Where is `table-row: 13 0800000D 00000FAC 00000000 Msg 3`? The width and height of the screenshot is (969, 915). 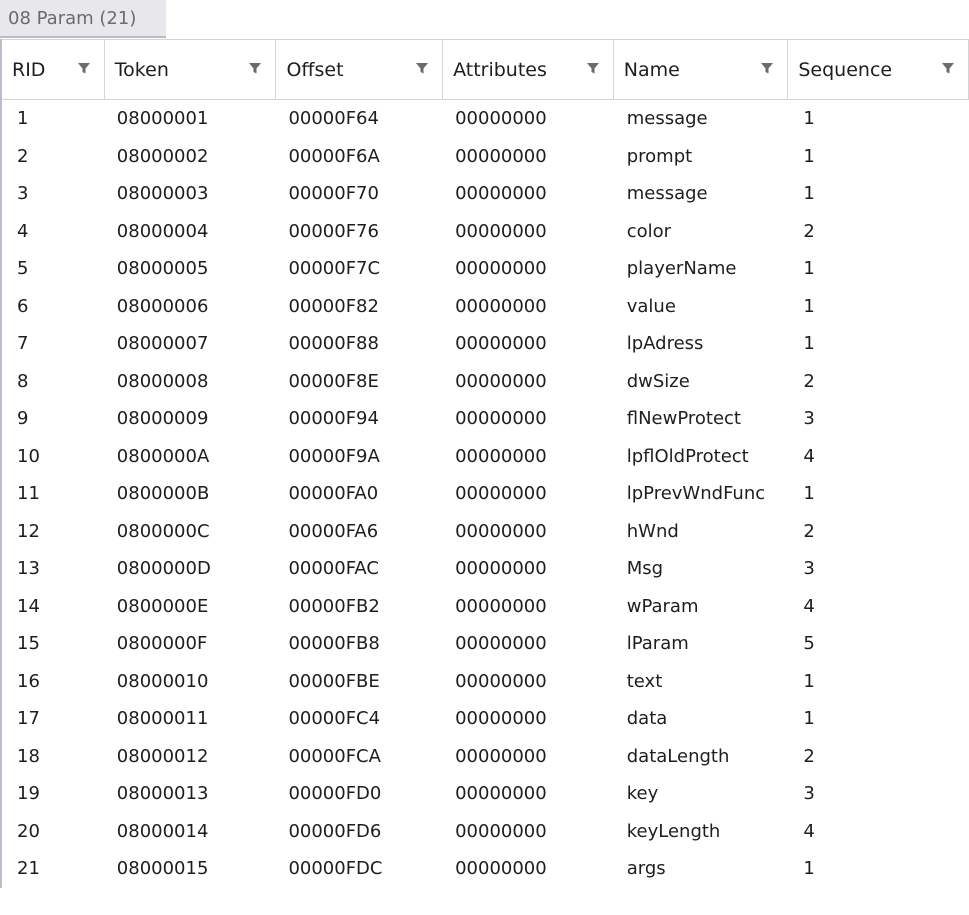 table-row: 13 0800000D 00000FAC 00000000 Msg 3 is located at coordinates (485, 569).